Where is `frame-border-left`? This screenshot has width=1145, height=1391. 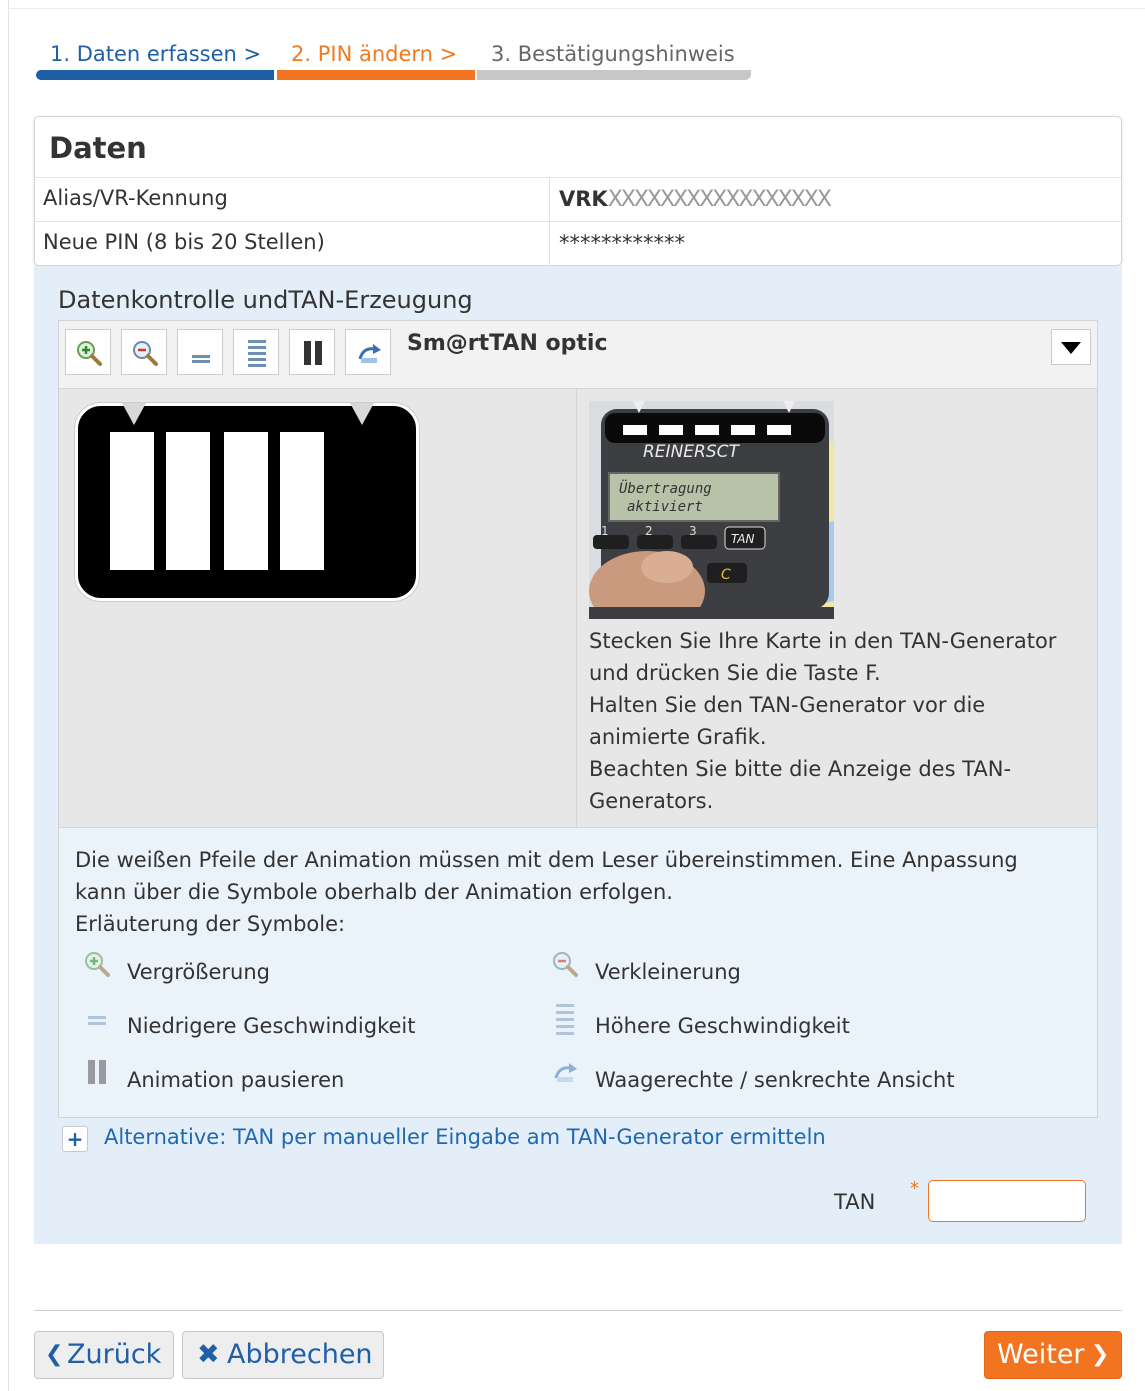
frame-border-left is located at coordinates (8, 695).